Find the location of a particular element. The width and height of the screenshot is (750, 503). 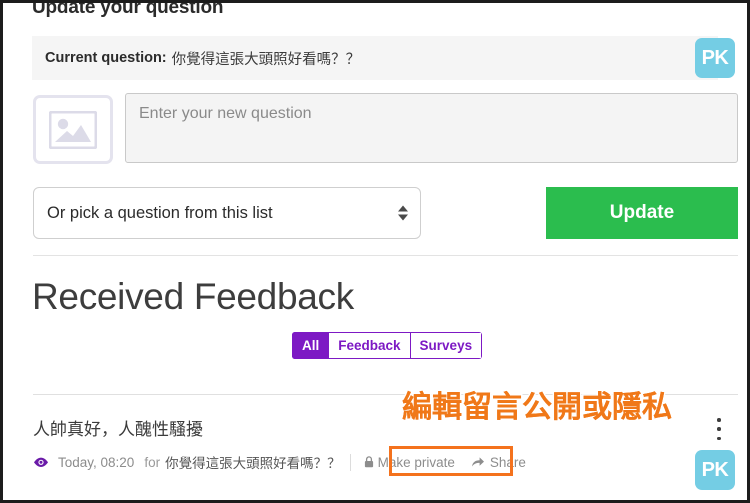

question-select: Or pick a question from this list is located at coordinates (227, 213).